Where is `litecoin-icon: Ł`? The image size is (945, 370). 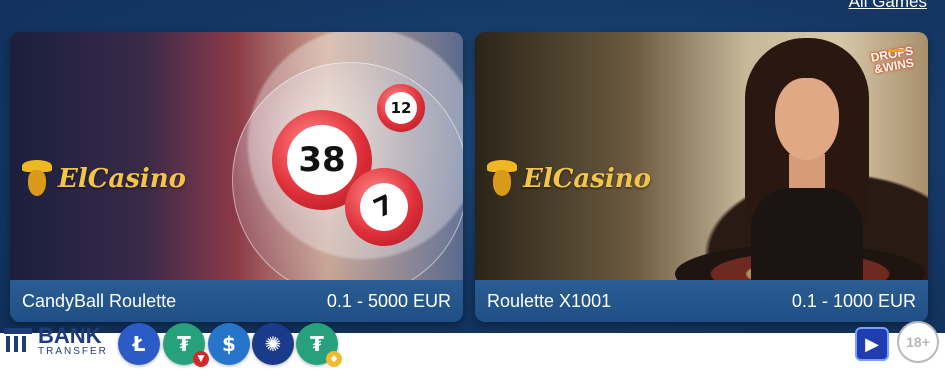 litecoin-icon: Ł is located at coordinates (139, 344).